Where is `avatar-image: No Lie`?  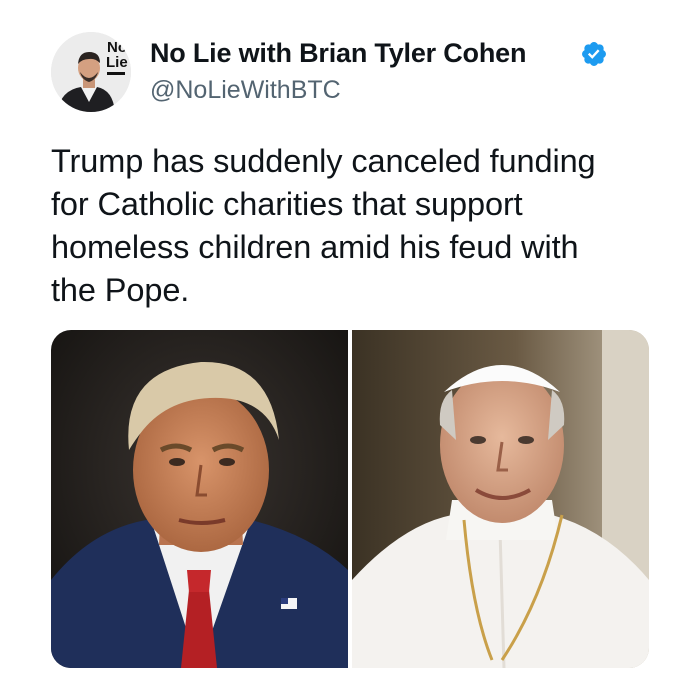
avatar-image: No Lie is located at coordinates (91, 72).